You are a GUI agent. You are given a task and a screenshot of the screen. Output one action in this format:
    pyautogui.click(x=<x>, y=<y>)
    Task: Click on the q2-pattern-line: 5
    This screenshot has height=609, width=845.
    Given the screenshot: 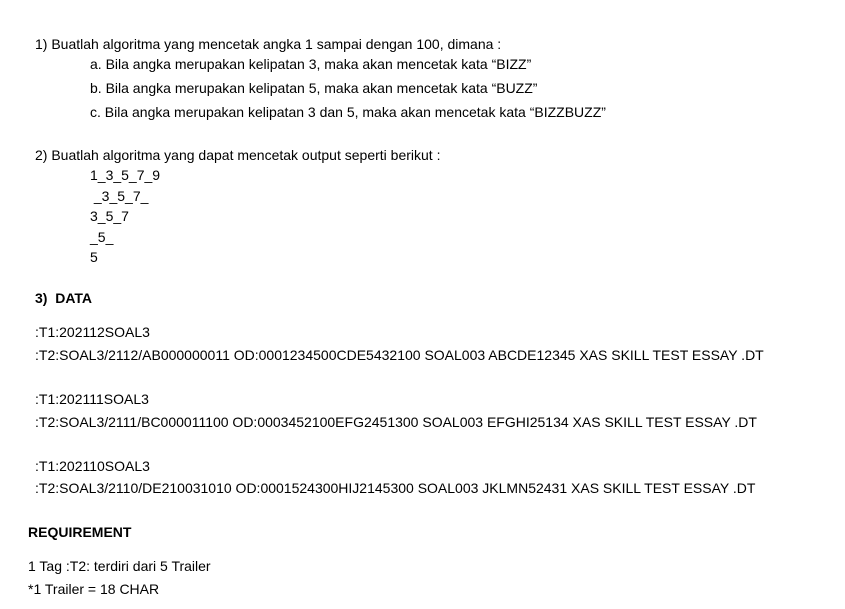 What is the action you would take?
    pyautogui.click(x=94, y=257)
    